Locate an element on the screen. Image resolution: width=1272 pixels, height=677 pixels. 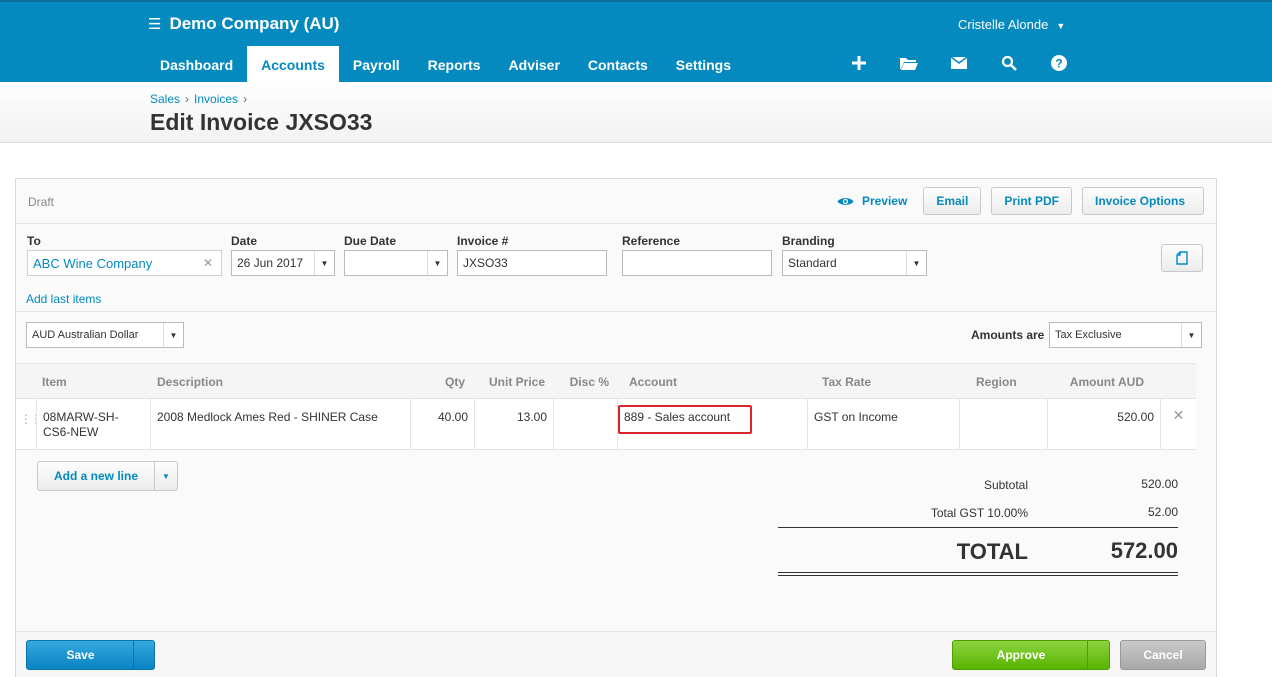
amounts-are-select: Tax Exclusive ▼ is located at coordinates (1125, 335).